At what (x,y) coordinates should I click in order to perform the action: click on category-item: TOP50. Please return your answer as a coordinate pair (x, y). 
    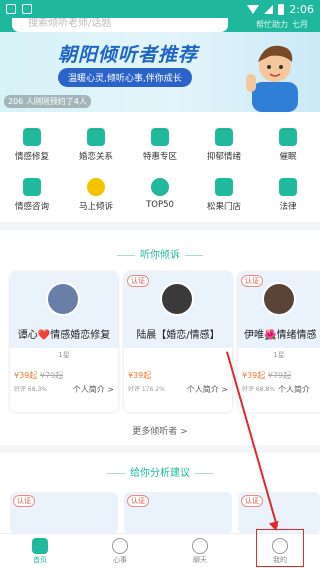
    Looking at the image, I should click on (160, 194).